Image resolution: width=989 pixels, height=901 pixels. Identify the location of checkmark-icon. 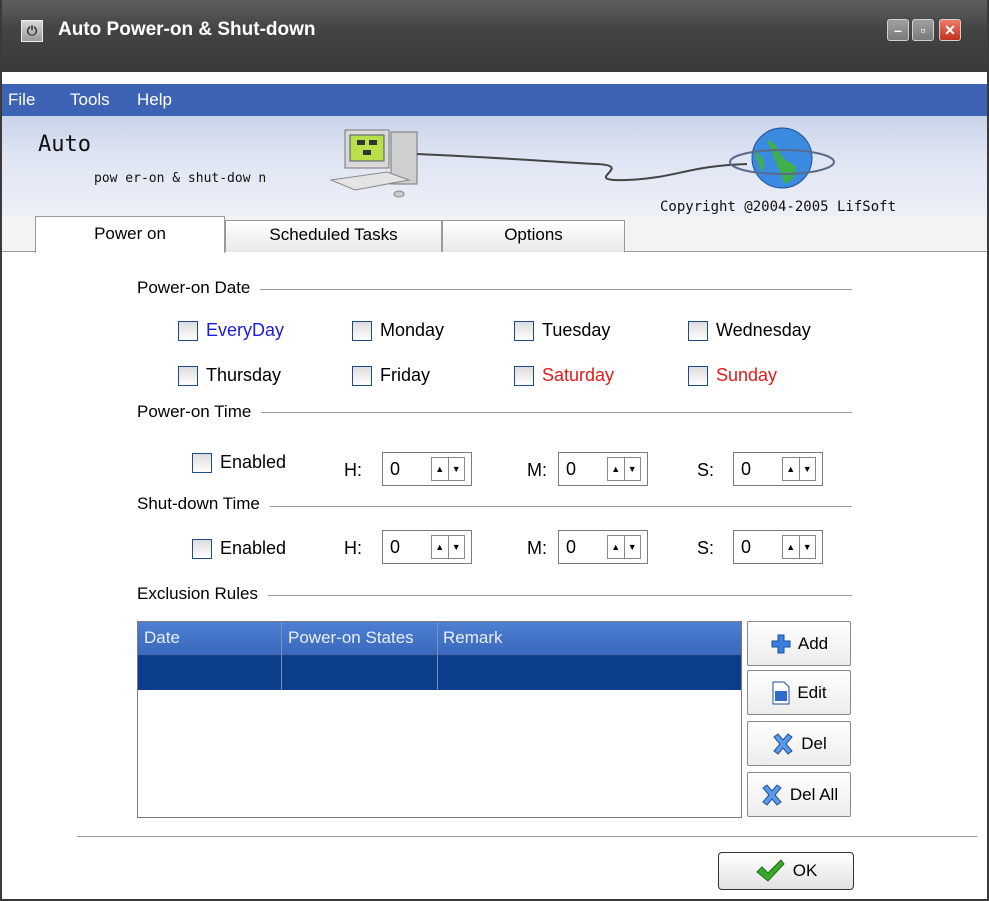
(770, 871).